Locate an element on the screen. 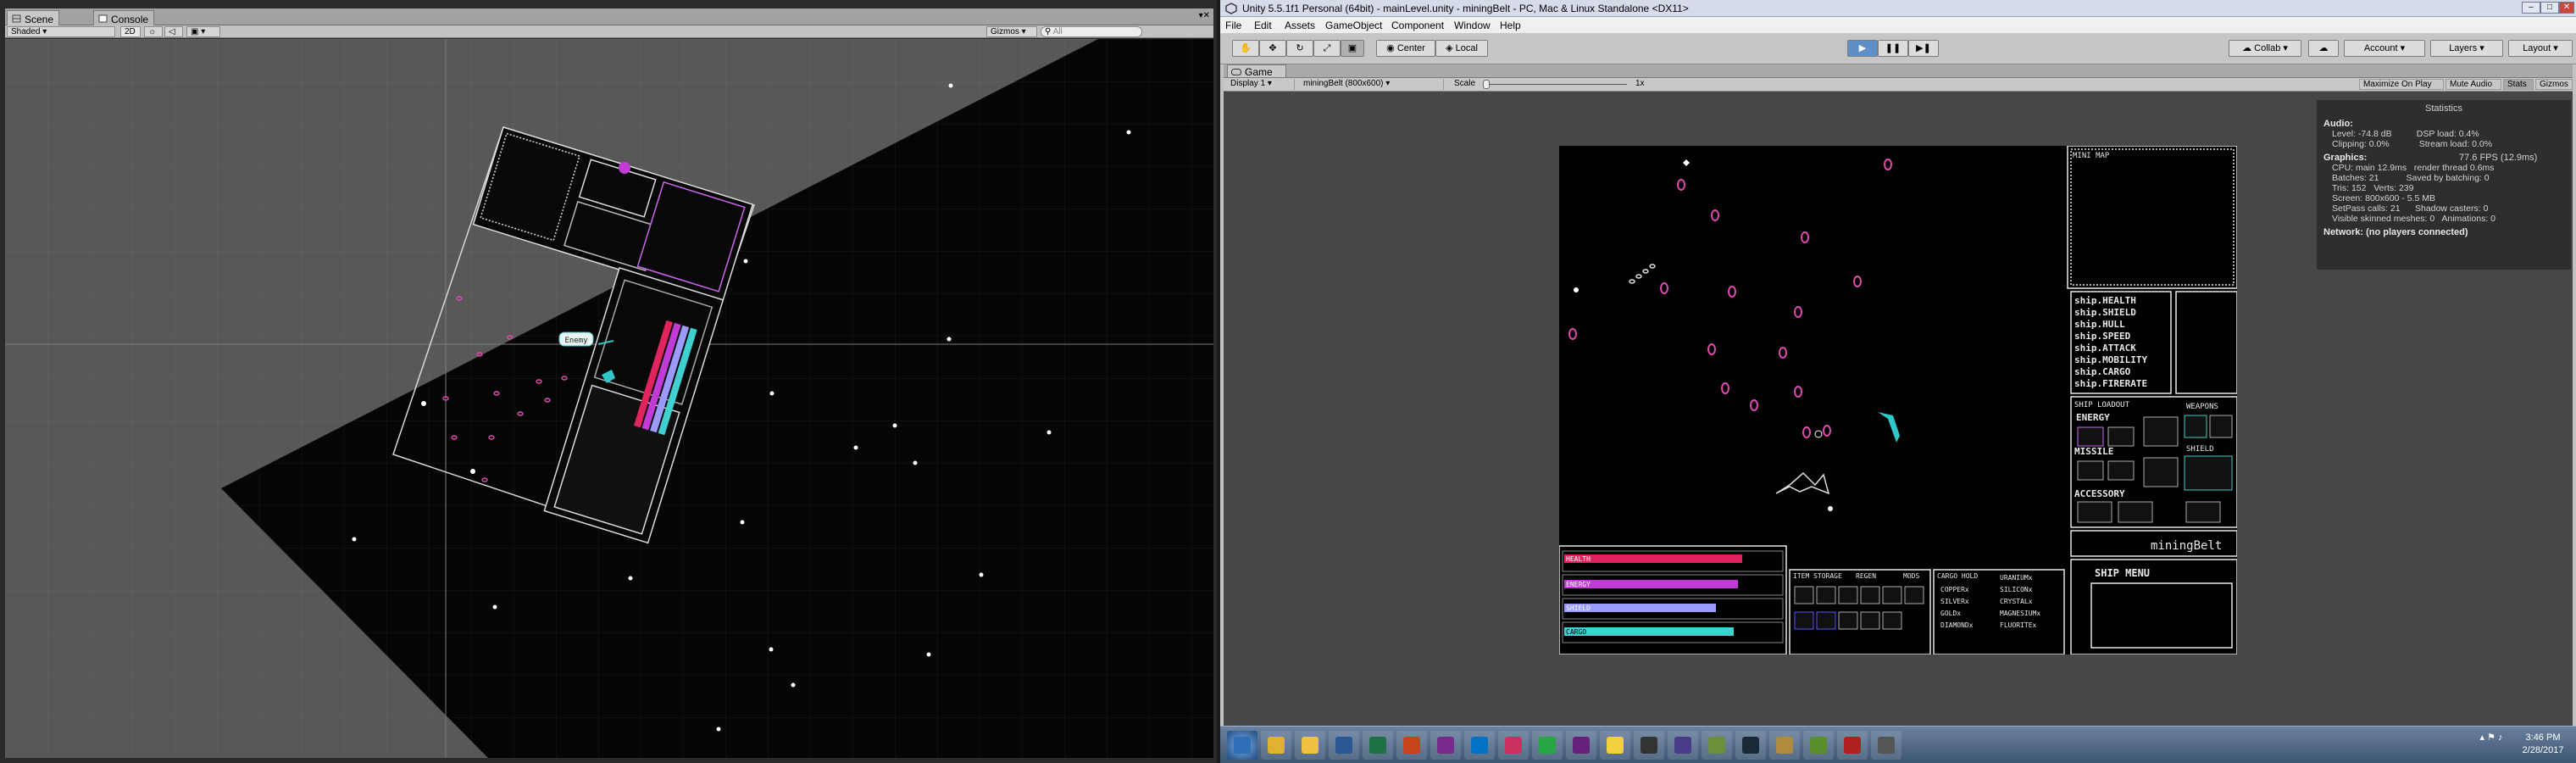 This screenshot has height=763, width=2576. clock: 3:46 PM 2/28/2017 is located at coordinates (2543, 744).